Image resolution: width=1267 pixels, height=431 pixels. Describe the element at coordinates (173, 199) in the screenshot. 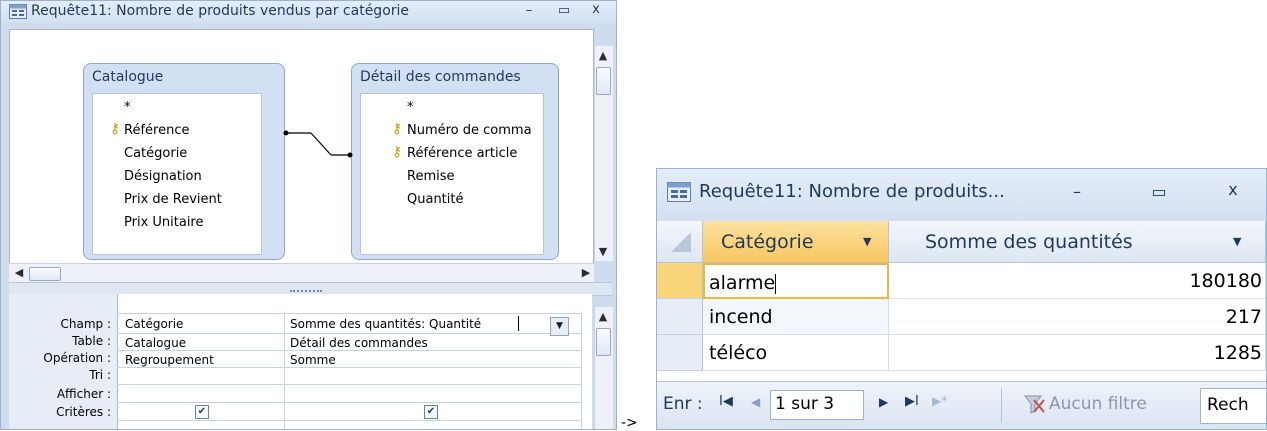

I see `field-item: Prix de Revient` at that location.